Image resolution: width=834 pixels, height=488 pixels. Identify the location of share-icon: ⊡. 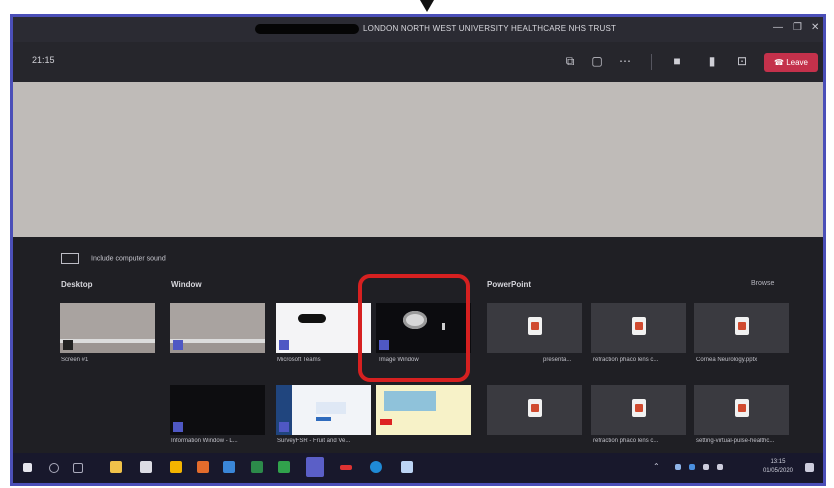
(742, 61).